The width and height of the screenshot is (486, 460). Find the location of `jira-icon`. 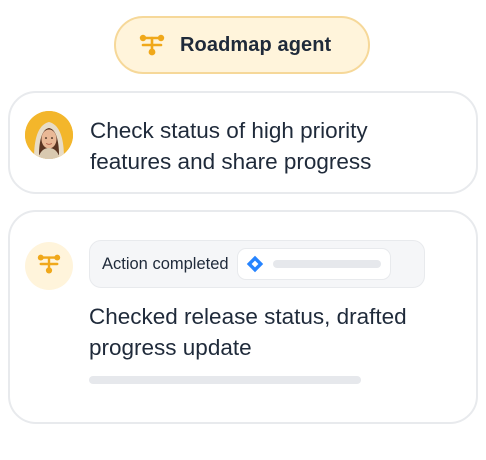

jira-icon is located at coordinates (255, 264).